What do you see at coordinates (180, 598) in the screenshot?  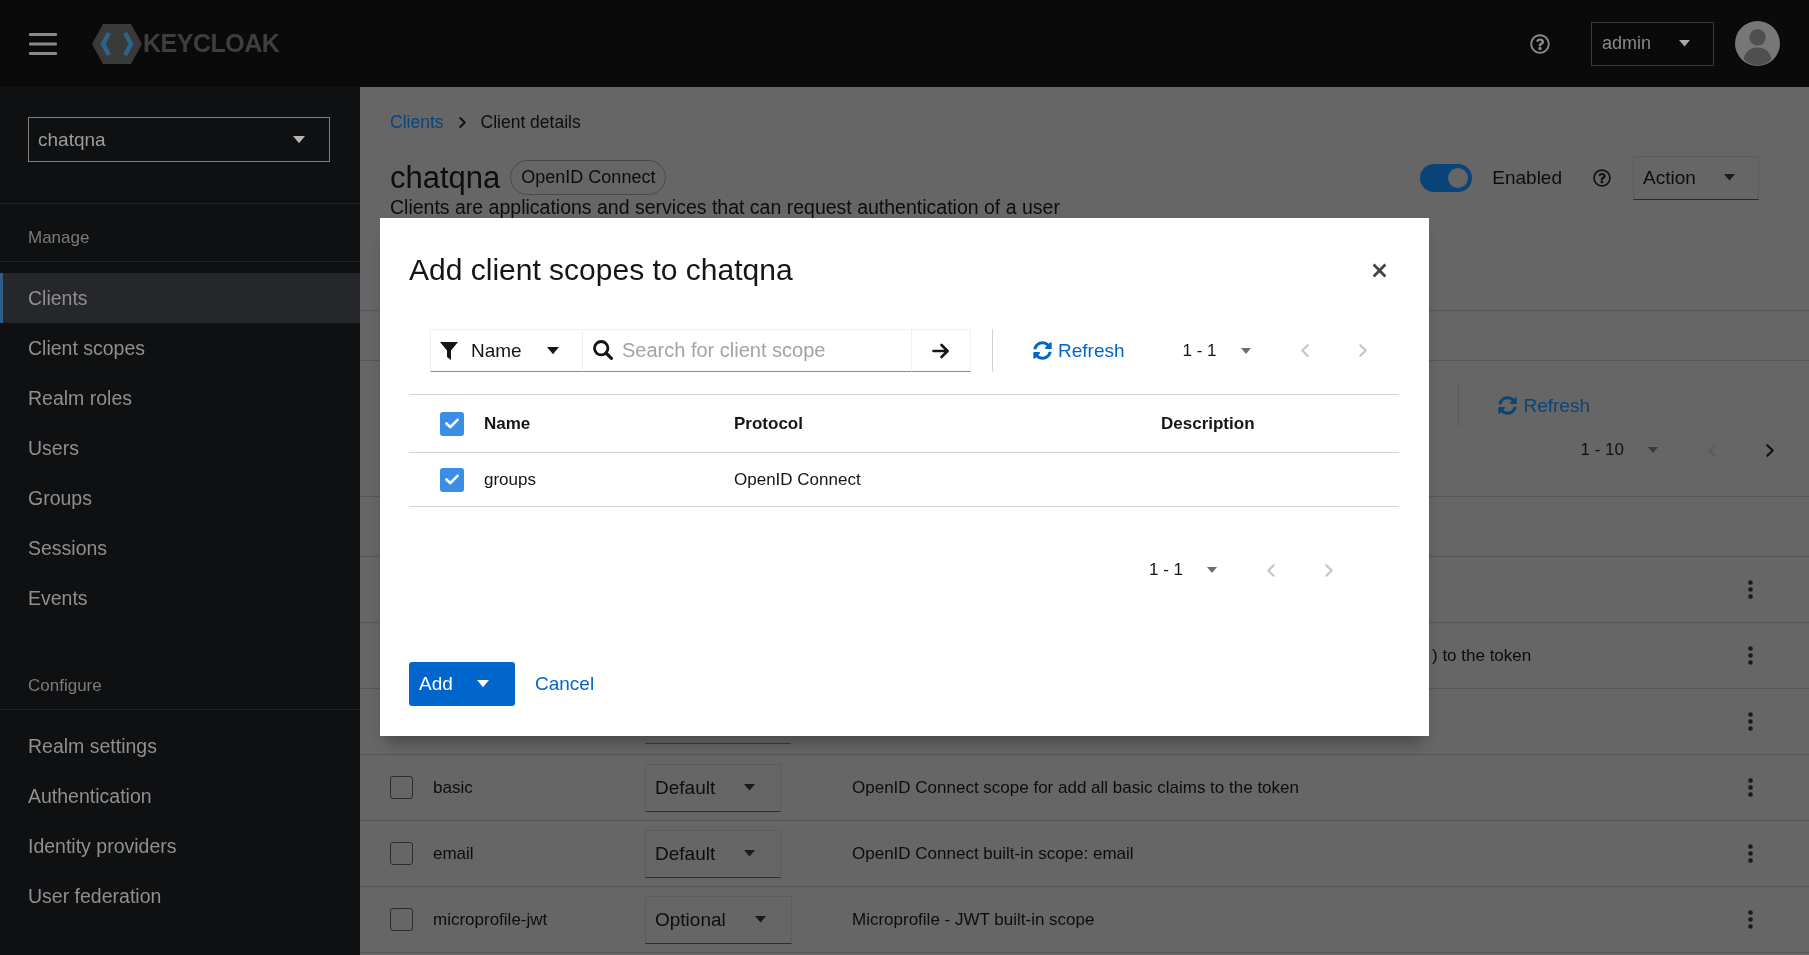 I see `nav-item: Events` at bounding box center [180, 598].